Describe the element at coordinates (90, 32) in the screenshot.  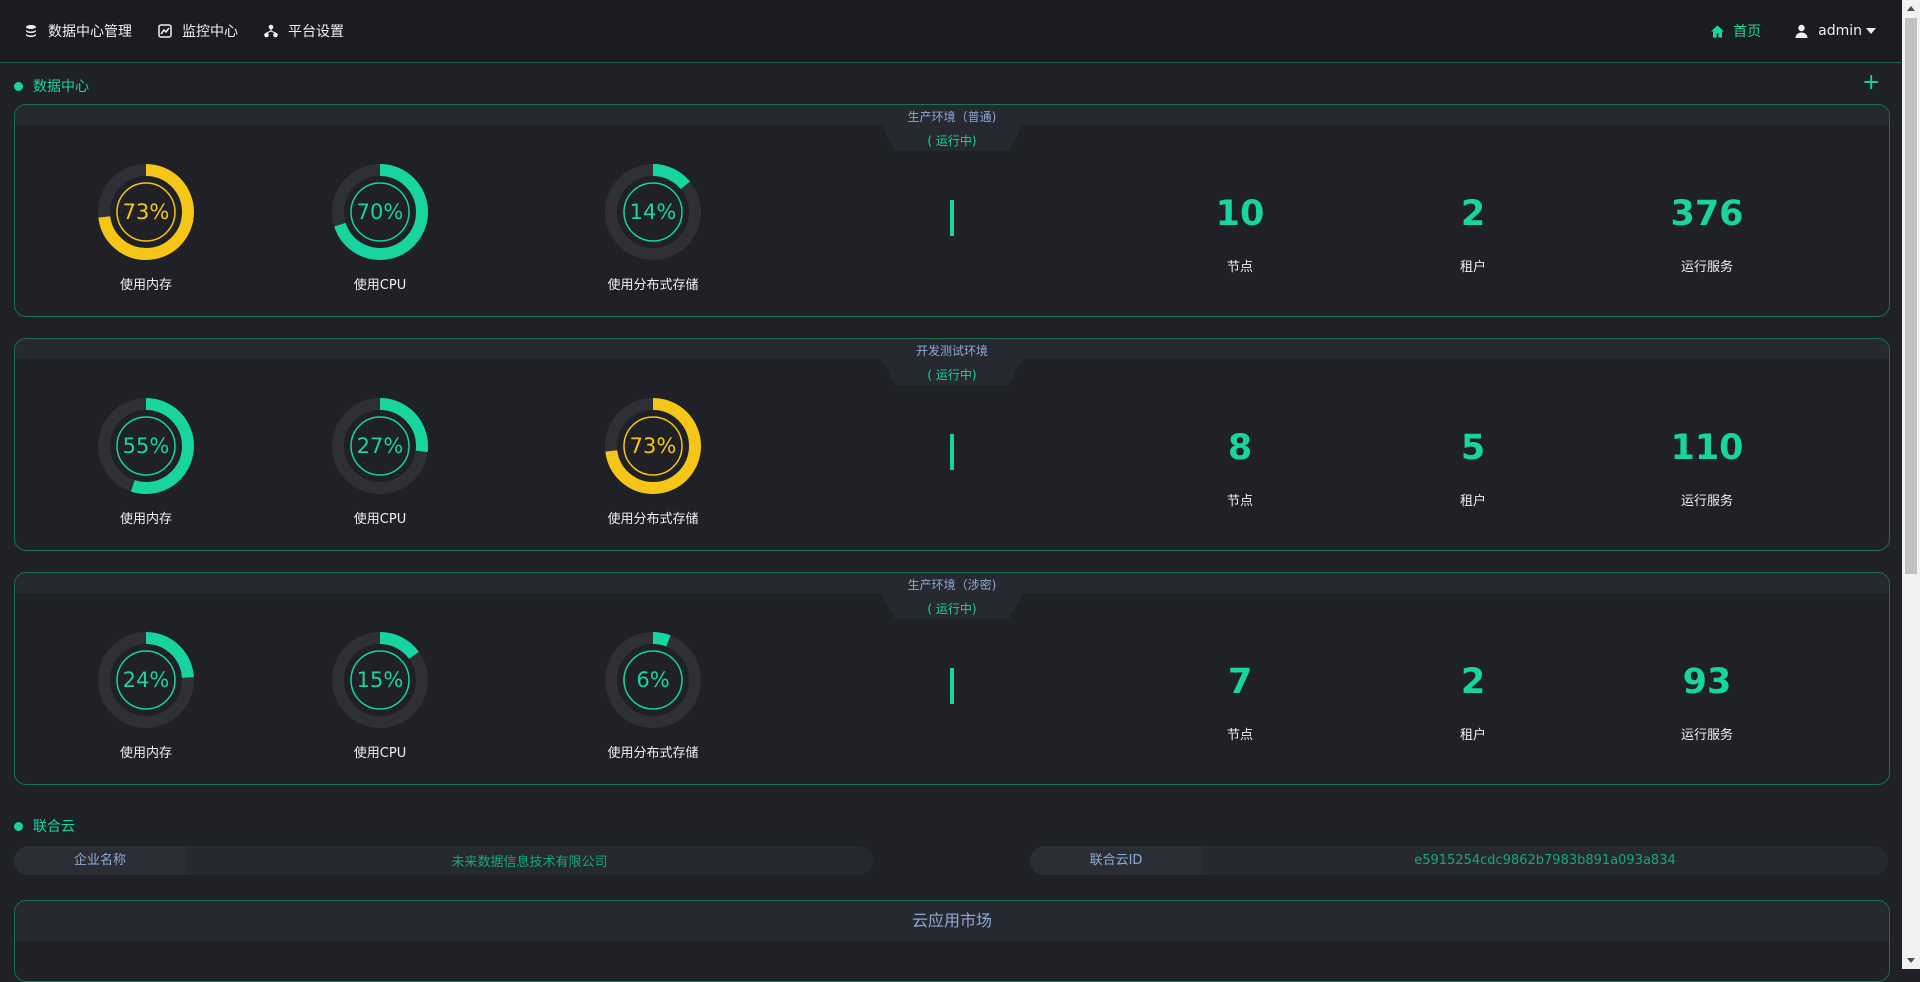
I see `nav-item-label: 数据中心管理` at that location.